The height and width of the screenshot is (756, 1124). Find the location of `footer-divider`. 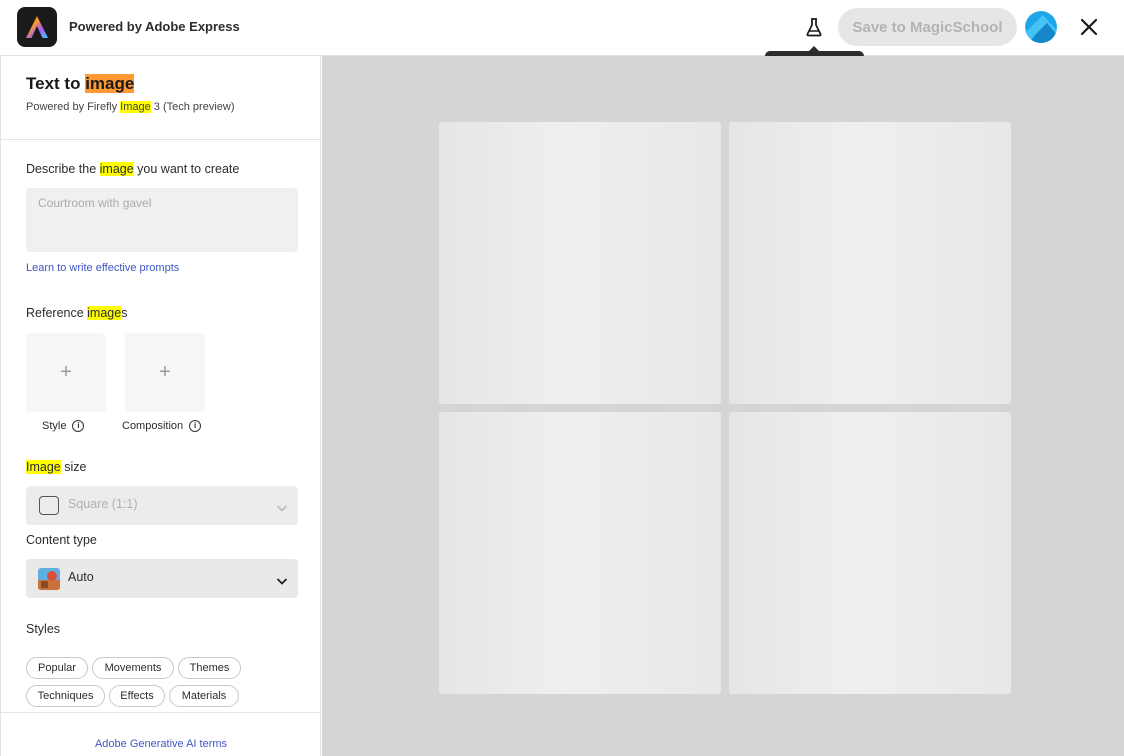

footer-divider is located at coordinates (161, 712).